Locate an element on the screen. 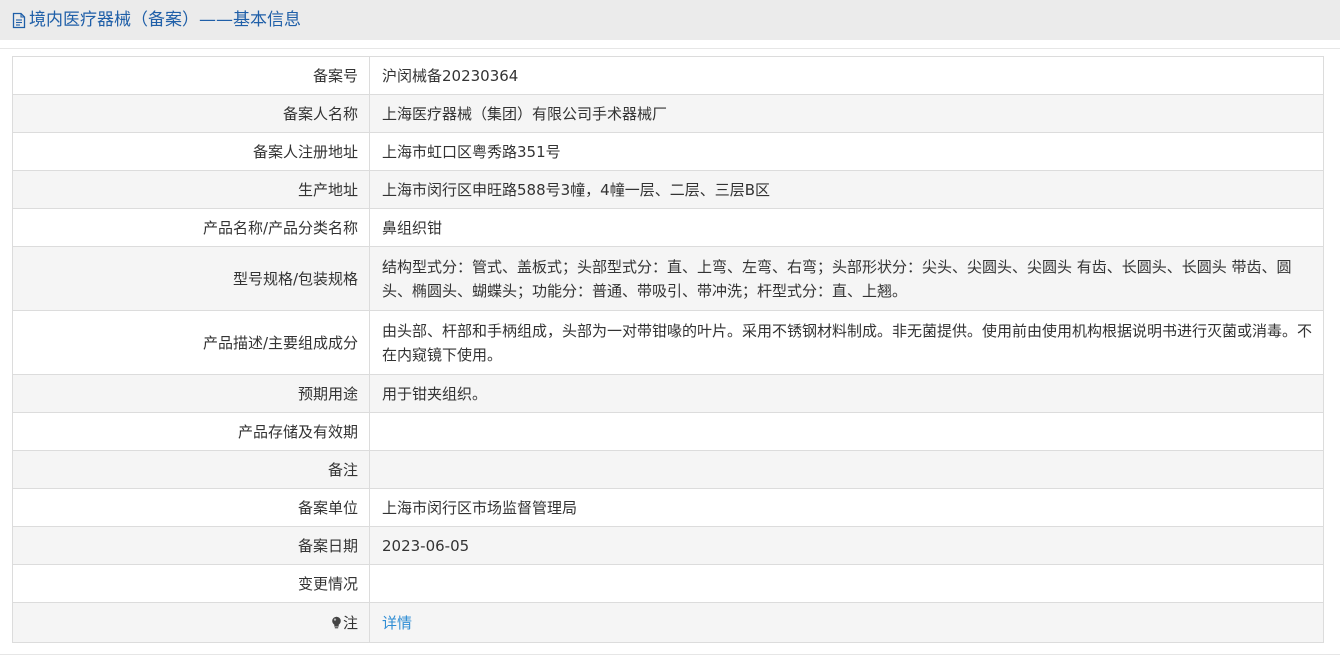 This screenshot has width=1340, height=658. table-row: 备案人注册地址 上海市虹口区粤秀路351号 is located at coordinates (668, 151).